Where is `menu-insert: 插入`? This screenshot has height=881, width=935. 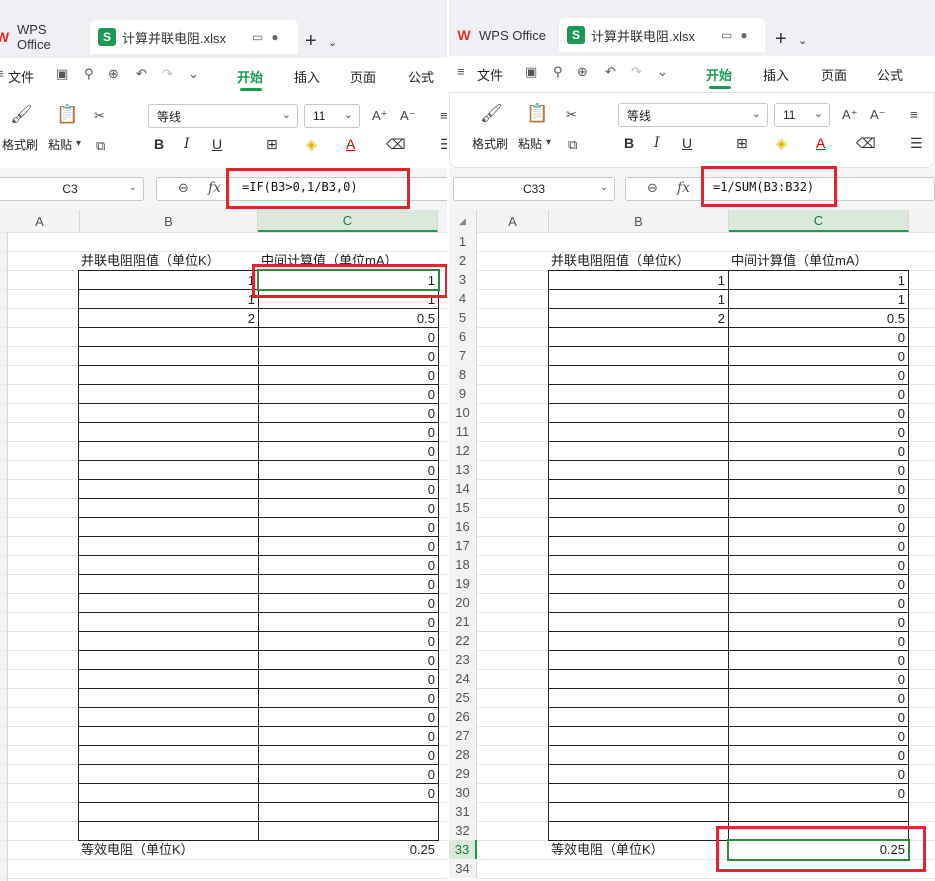
menu-insert: 插入 is located at coordinates (776, 74).